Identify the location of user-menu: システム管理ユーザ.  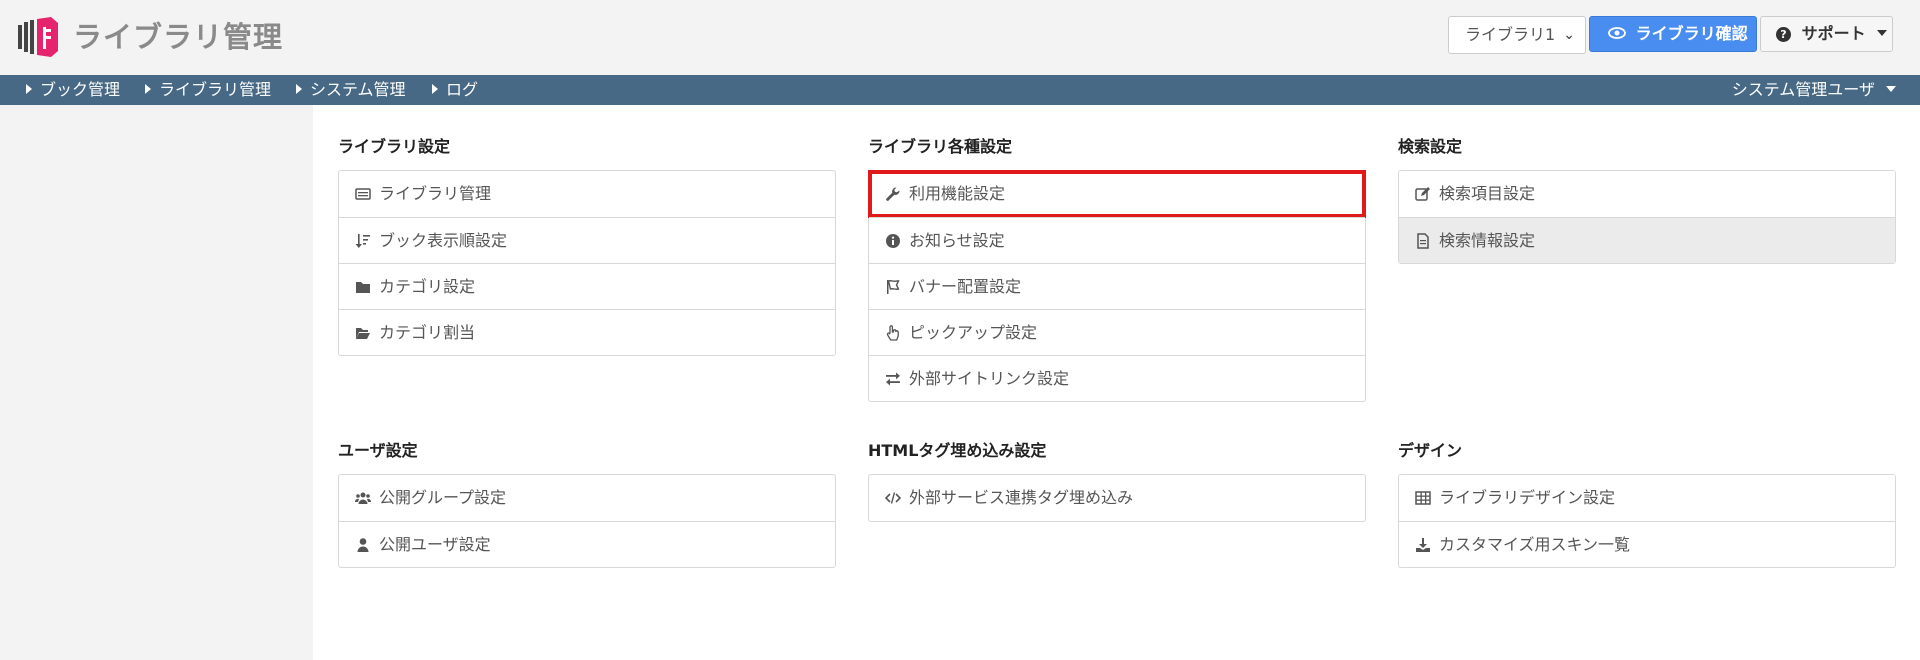
(1814, 90).